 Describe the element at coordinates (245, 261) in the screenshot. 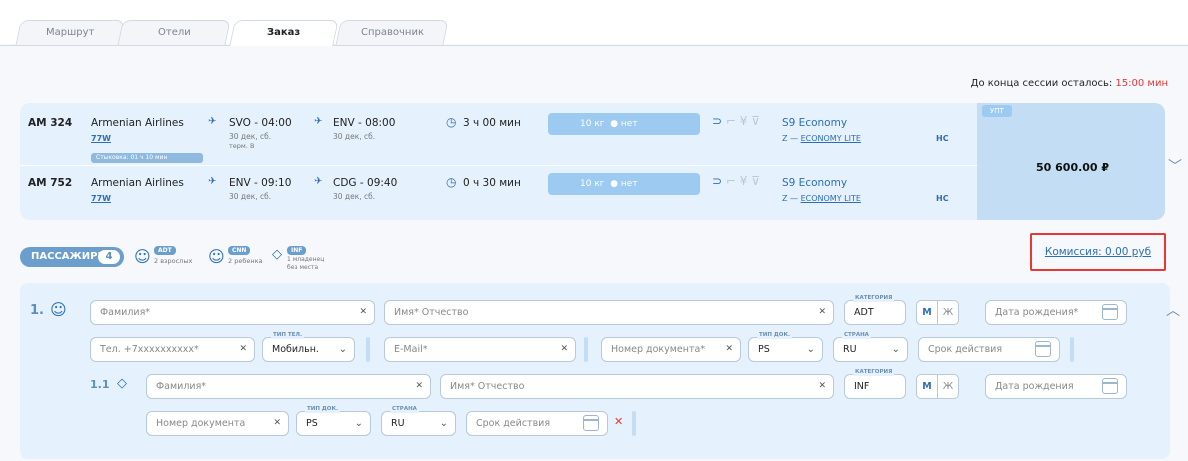

I see `cnn-count: 2 ребенка` at that location.